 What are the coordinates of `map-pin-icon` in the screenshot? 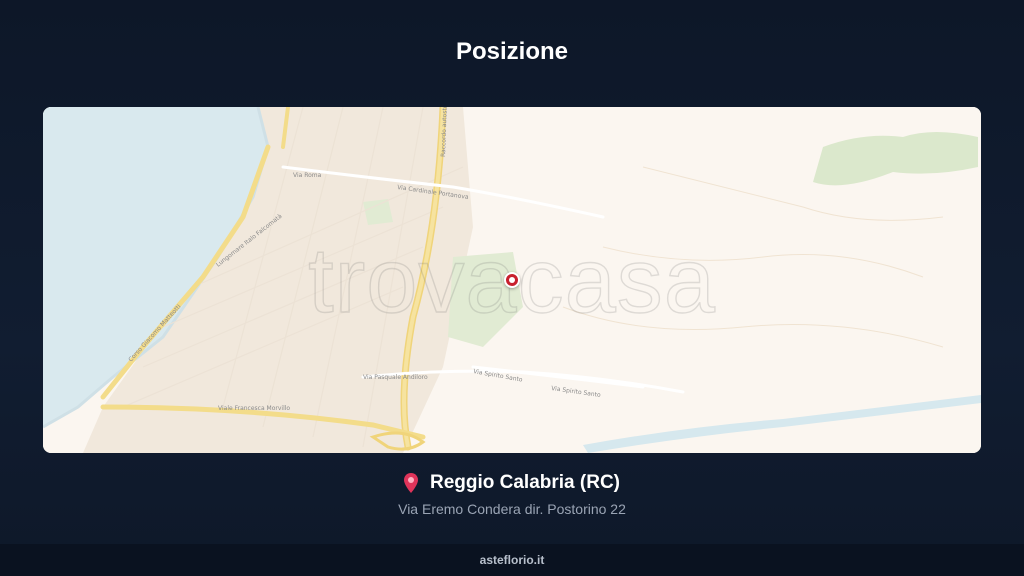 It's located at (410, 483).